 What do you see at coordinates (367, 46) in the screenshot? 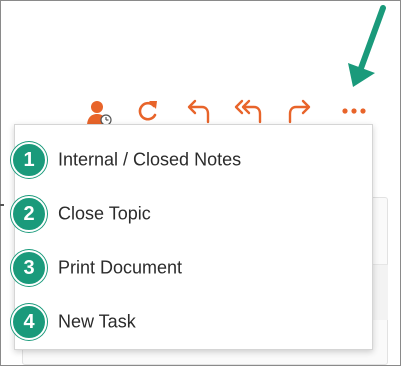
I see `callout-arrow-icon` at bounding box center [367, 46].